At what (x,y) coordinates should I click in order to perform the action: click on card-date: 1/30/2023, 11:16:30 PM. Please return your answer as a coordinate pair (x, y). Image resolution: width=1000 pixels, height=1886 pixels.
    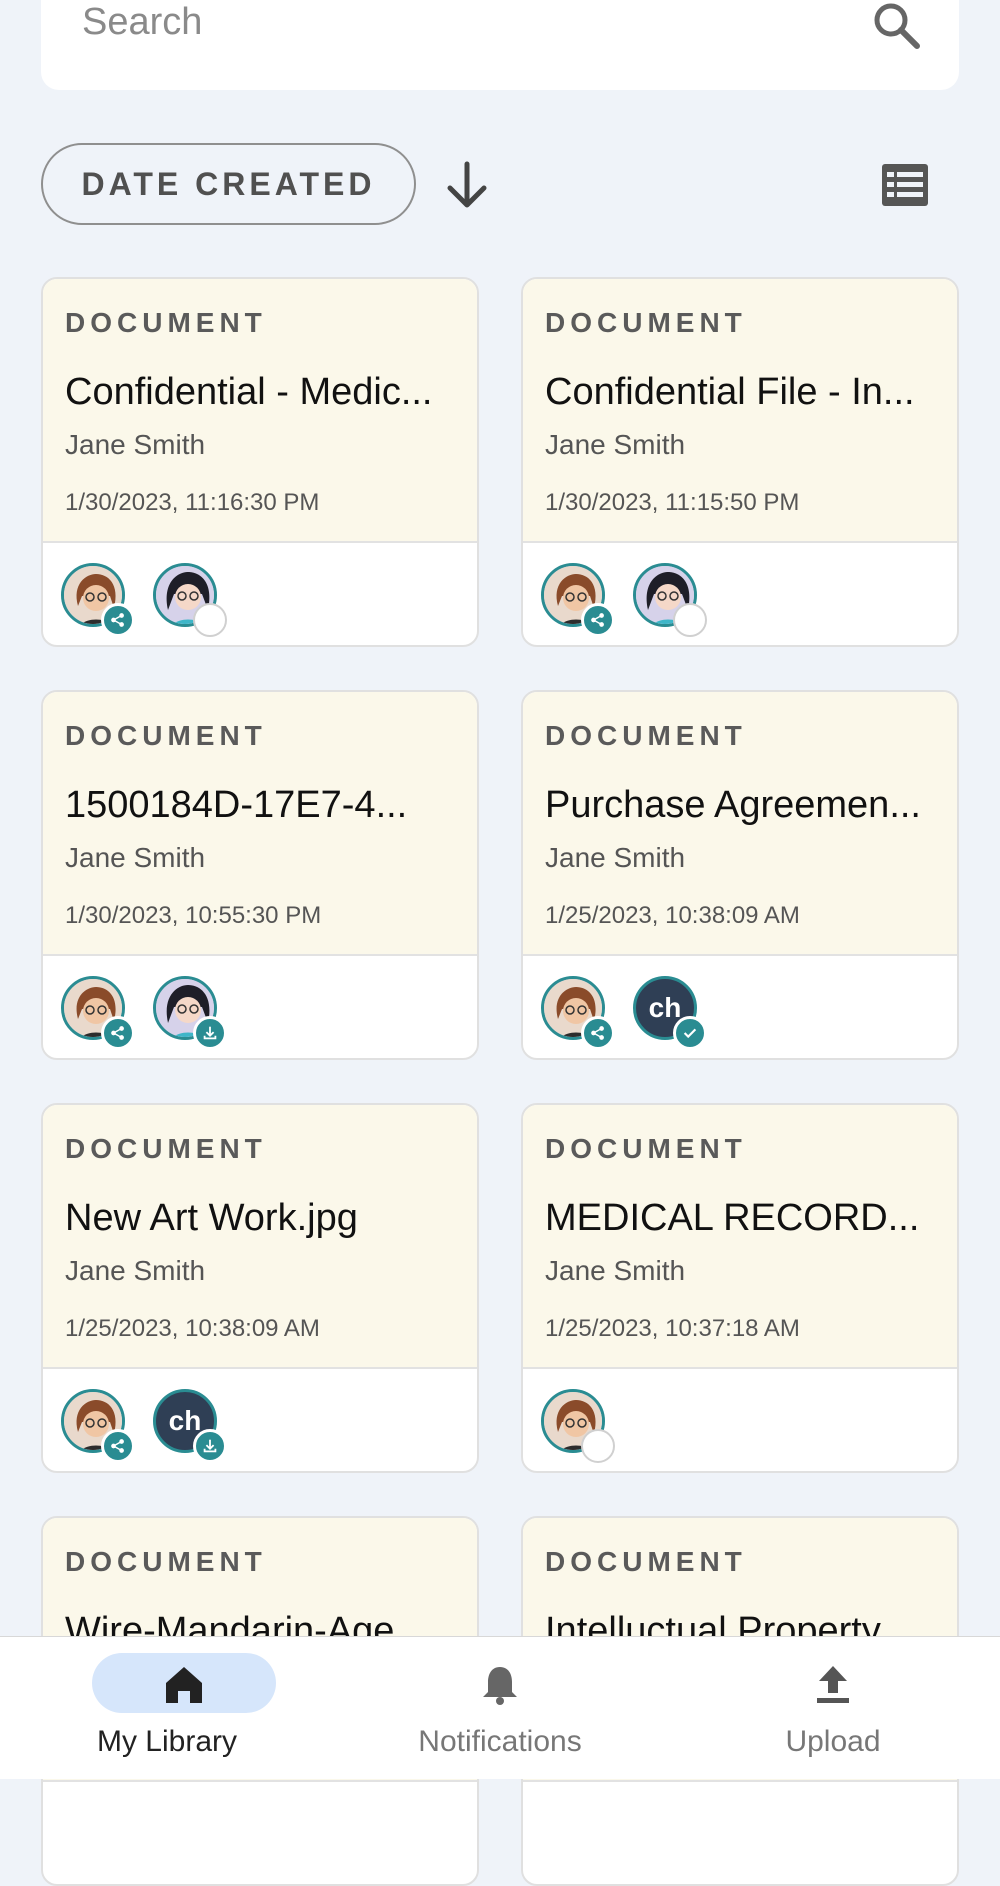
    Looking at the image, I should click on (192, 502).